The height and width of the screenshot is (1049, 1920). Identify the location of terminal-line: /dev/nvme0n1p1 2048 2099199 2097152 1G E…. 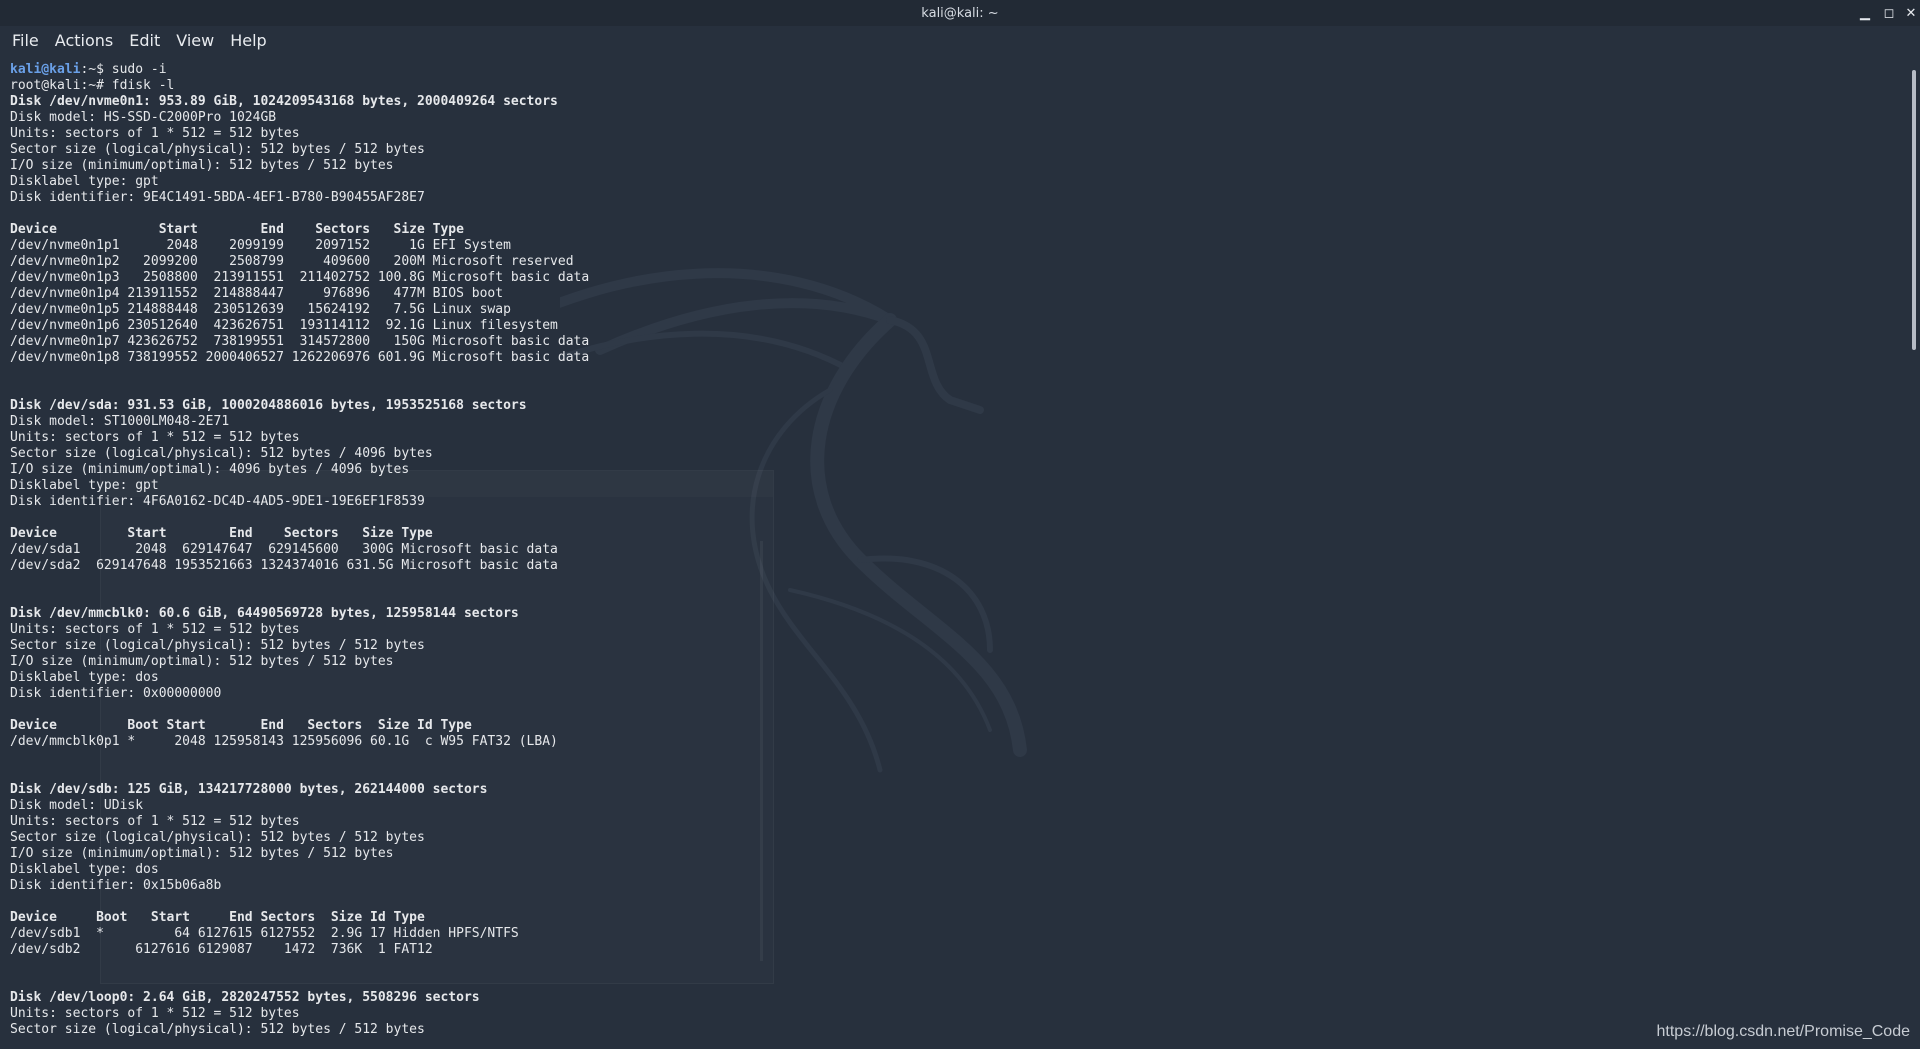
(260, 245).